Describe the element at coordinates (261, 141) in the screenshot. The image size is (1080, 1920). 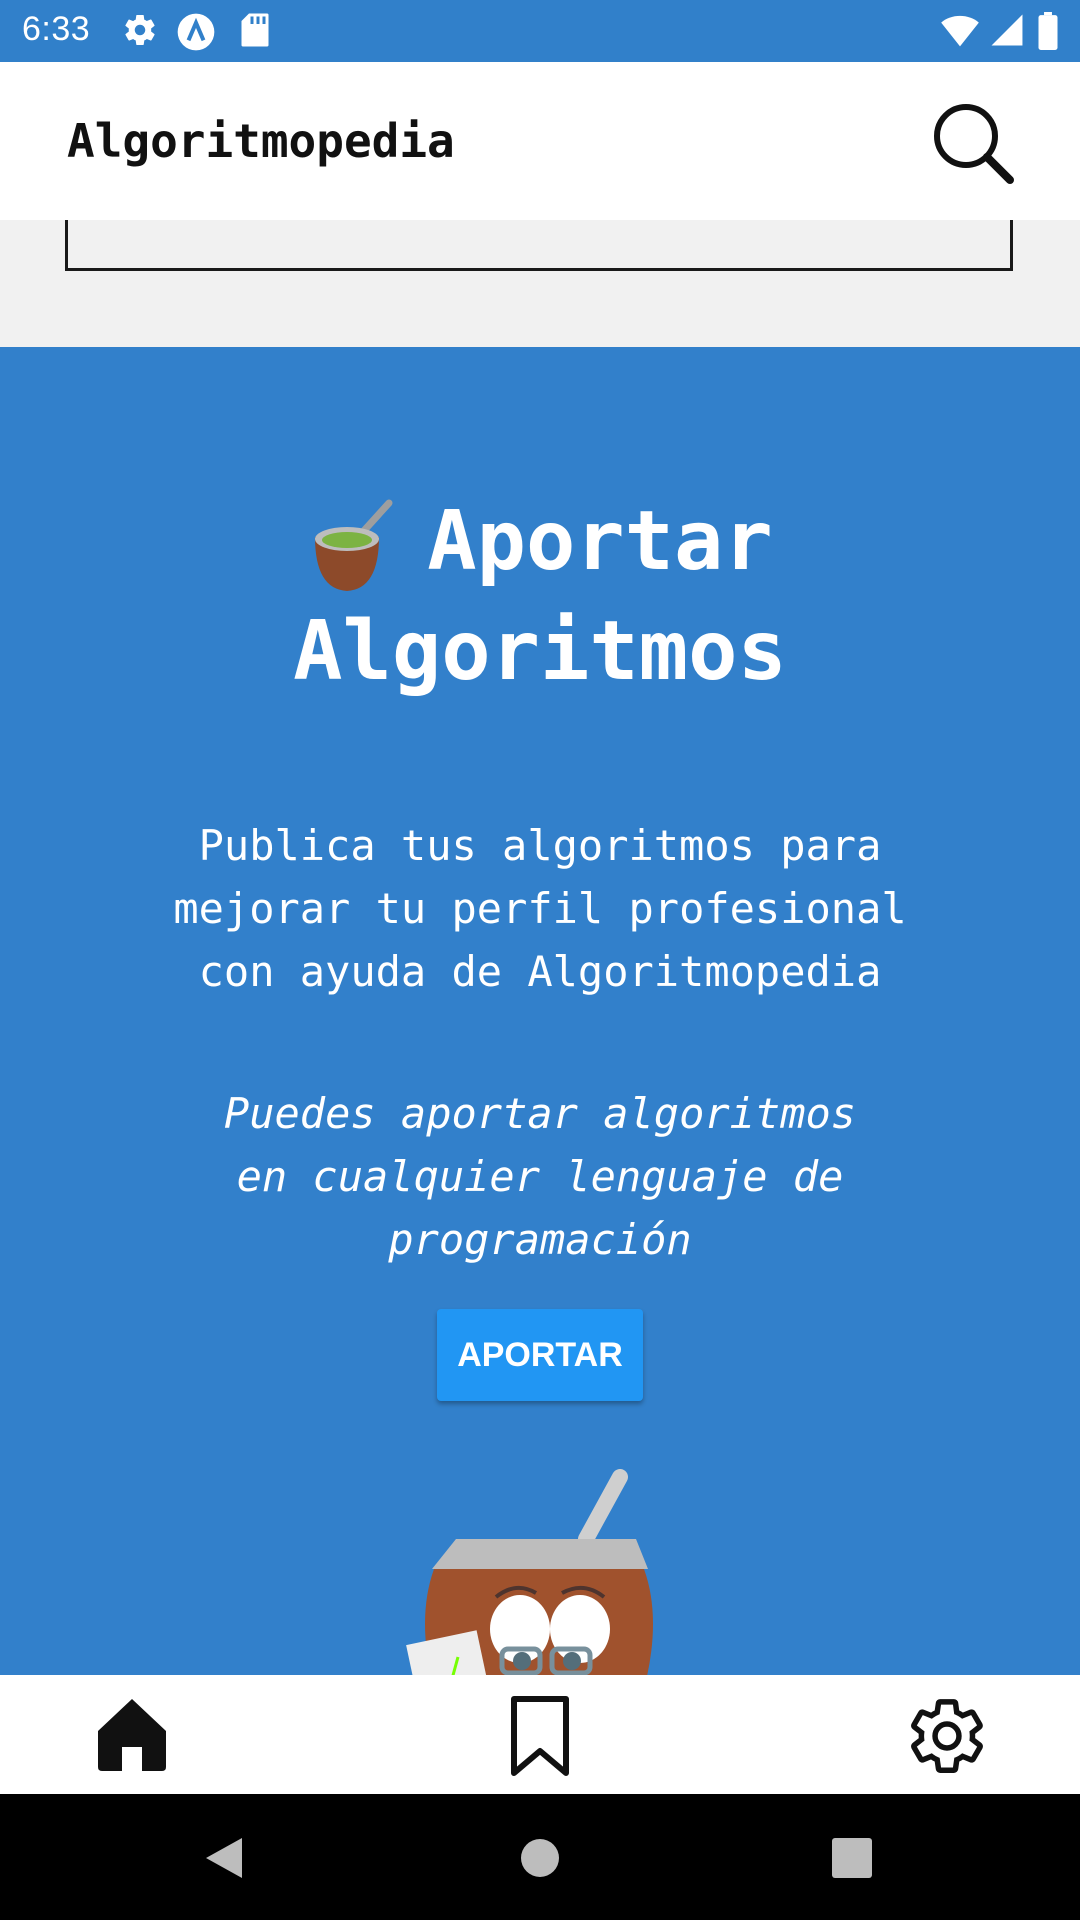
I see `app-title: Algoritmopedia` at that location.